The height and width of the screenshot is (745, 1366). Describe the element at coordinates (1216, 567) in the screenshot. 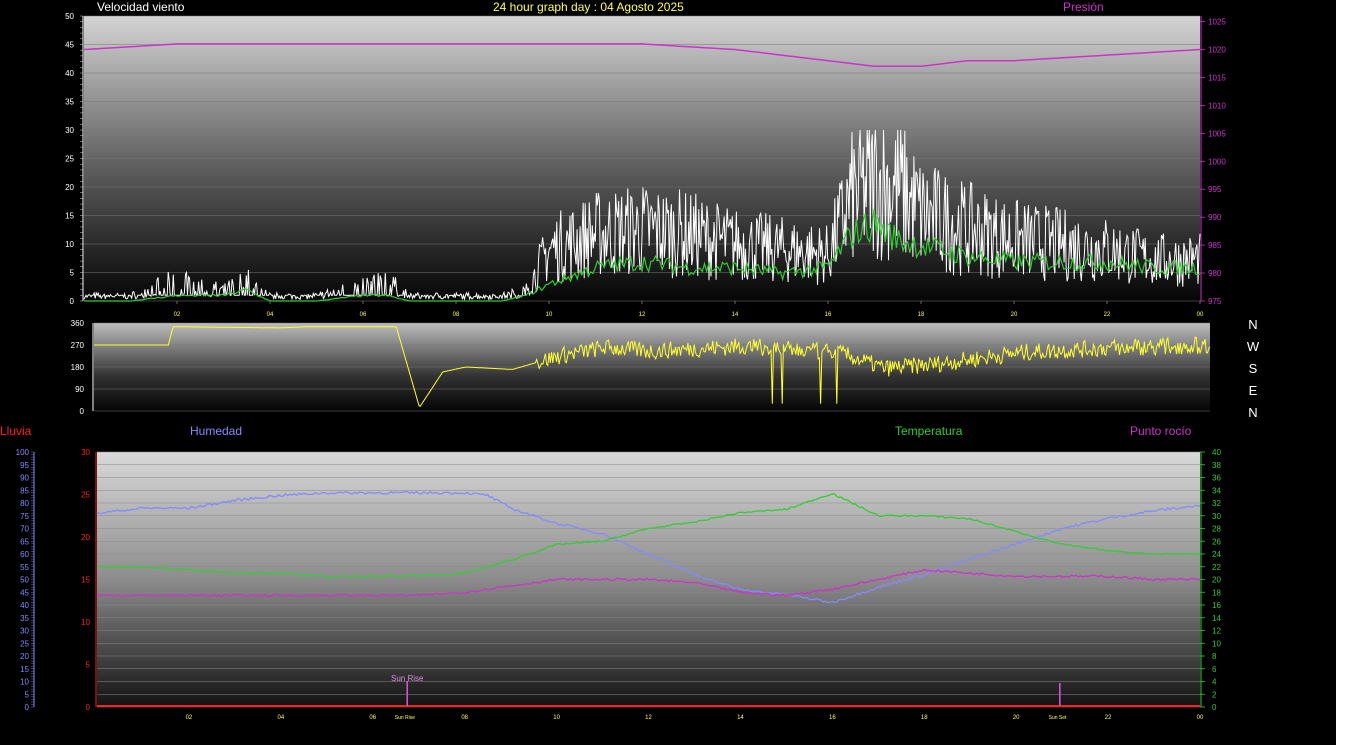

I see `temperature-y-tick: 22` at that location.